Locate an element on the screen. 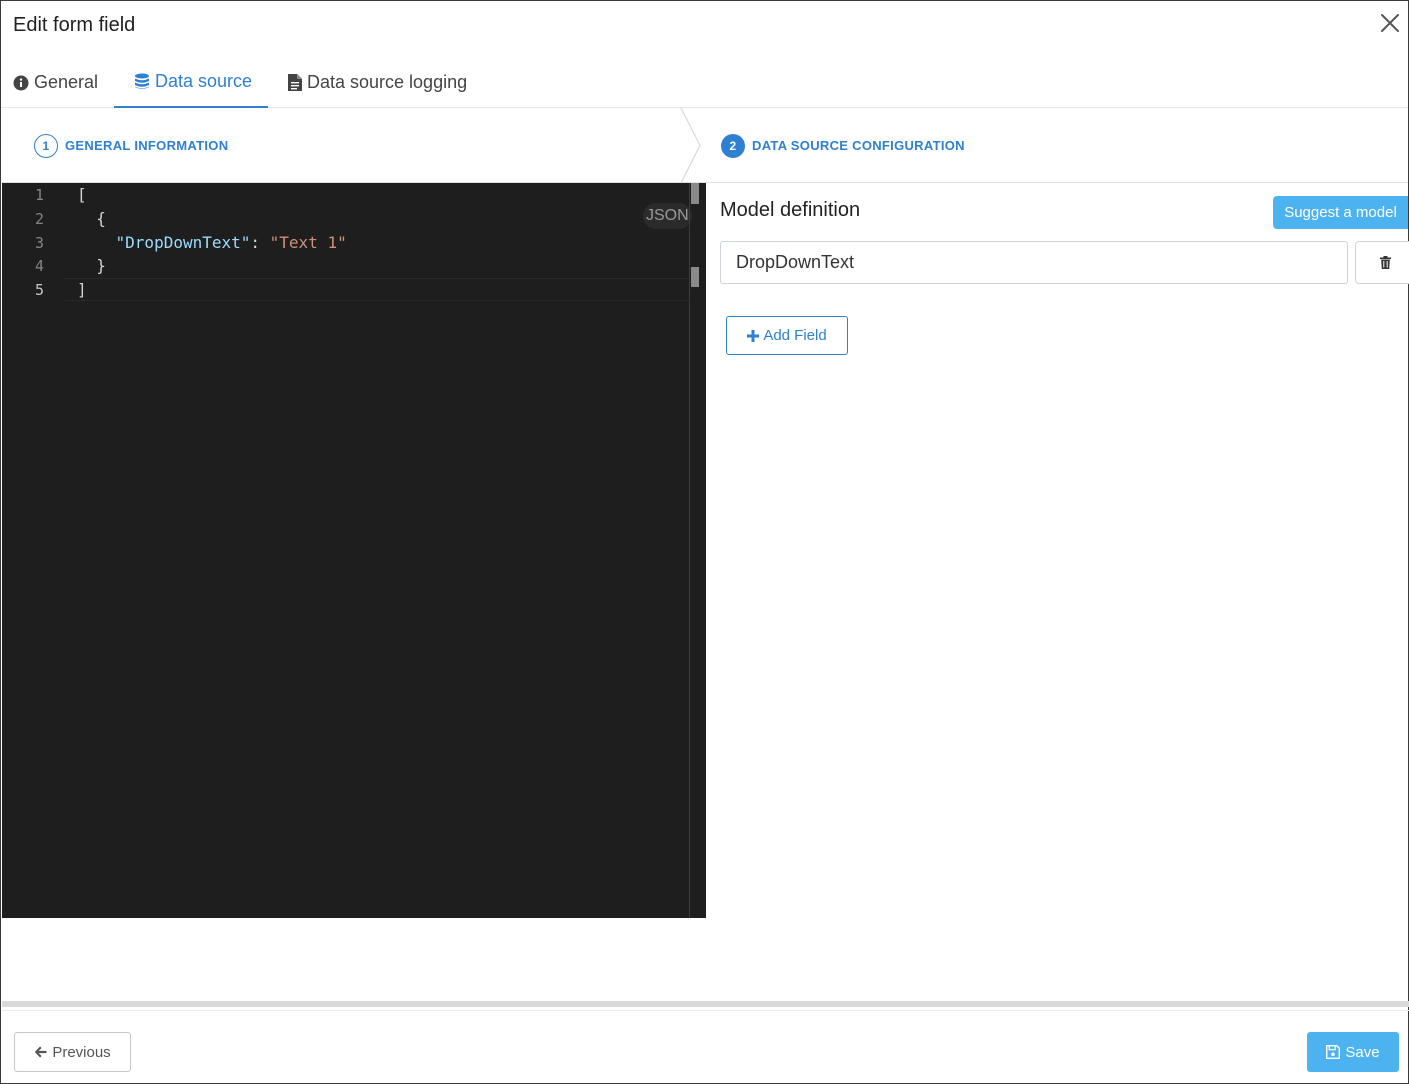  arrow-left-icon is located at coordinates (41, 1052).